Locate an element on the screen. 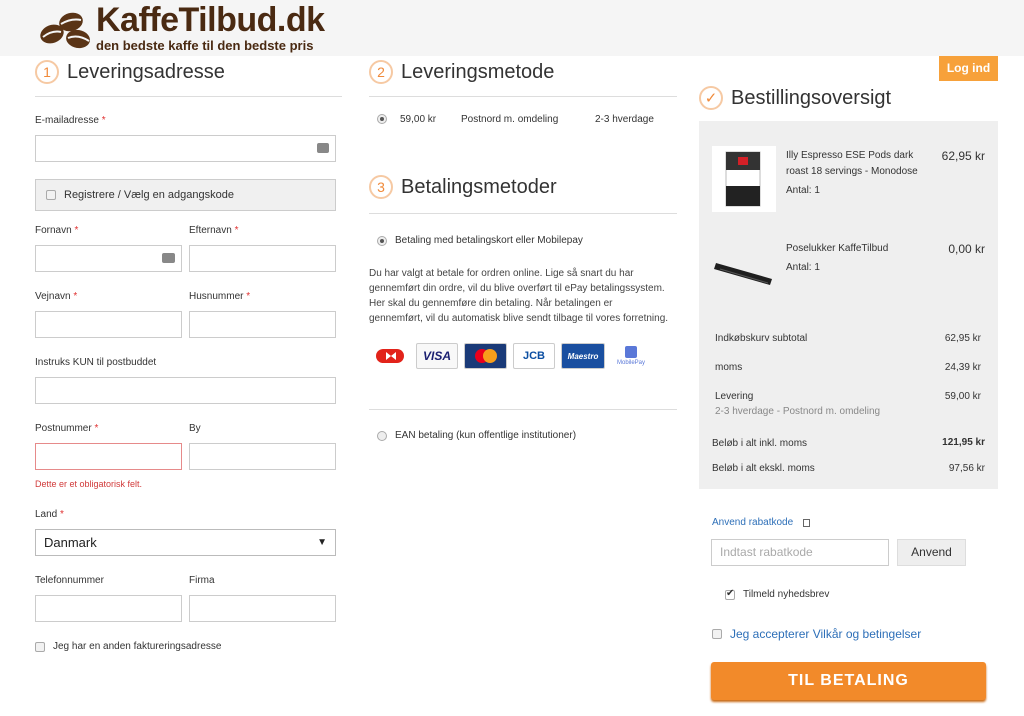 Image resolution: width=1024 pixels, height=716 pixels. shipping-option is located at coordinates (382, 120).